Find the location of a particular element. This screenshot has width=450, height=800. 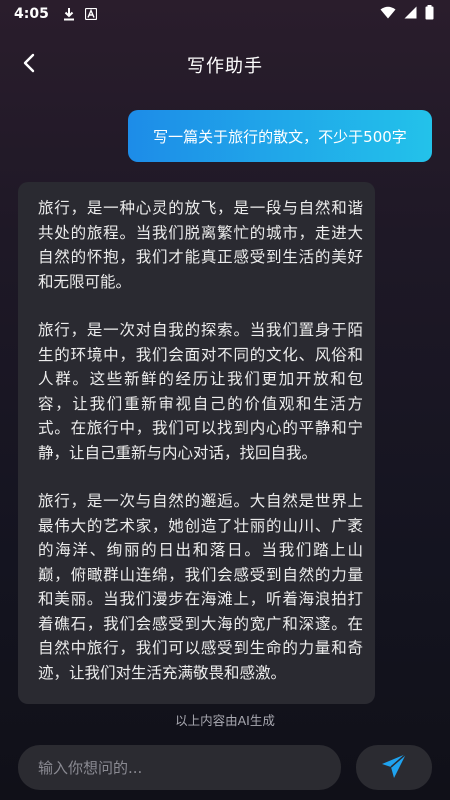

question-input is located at coordinates (179, 767).